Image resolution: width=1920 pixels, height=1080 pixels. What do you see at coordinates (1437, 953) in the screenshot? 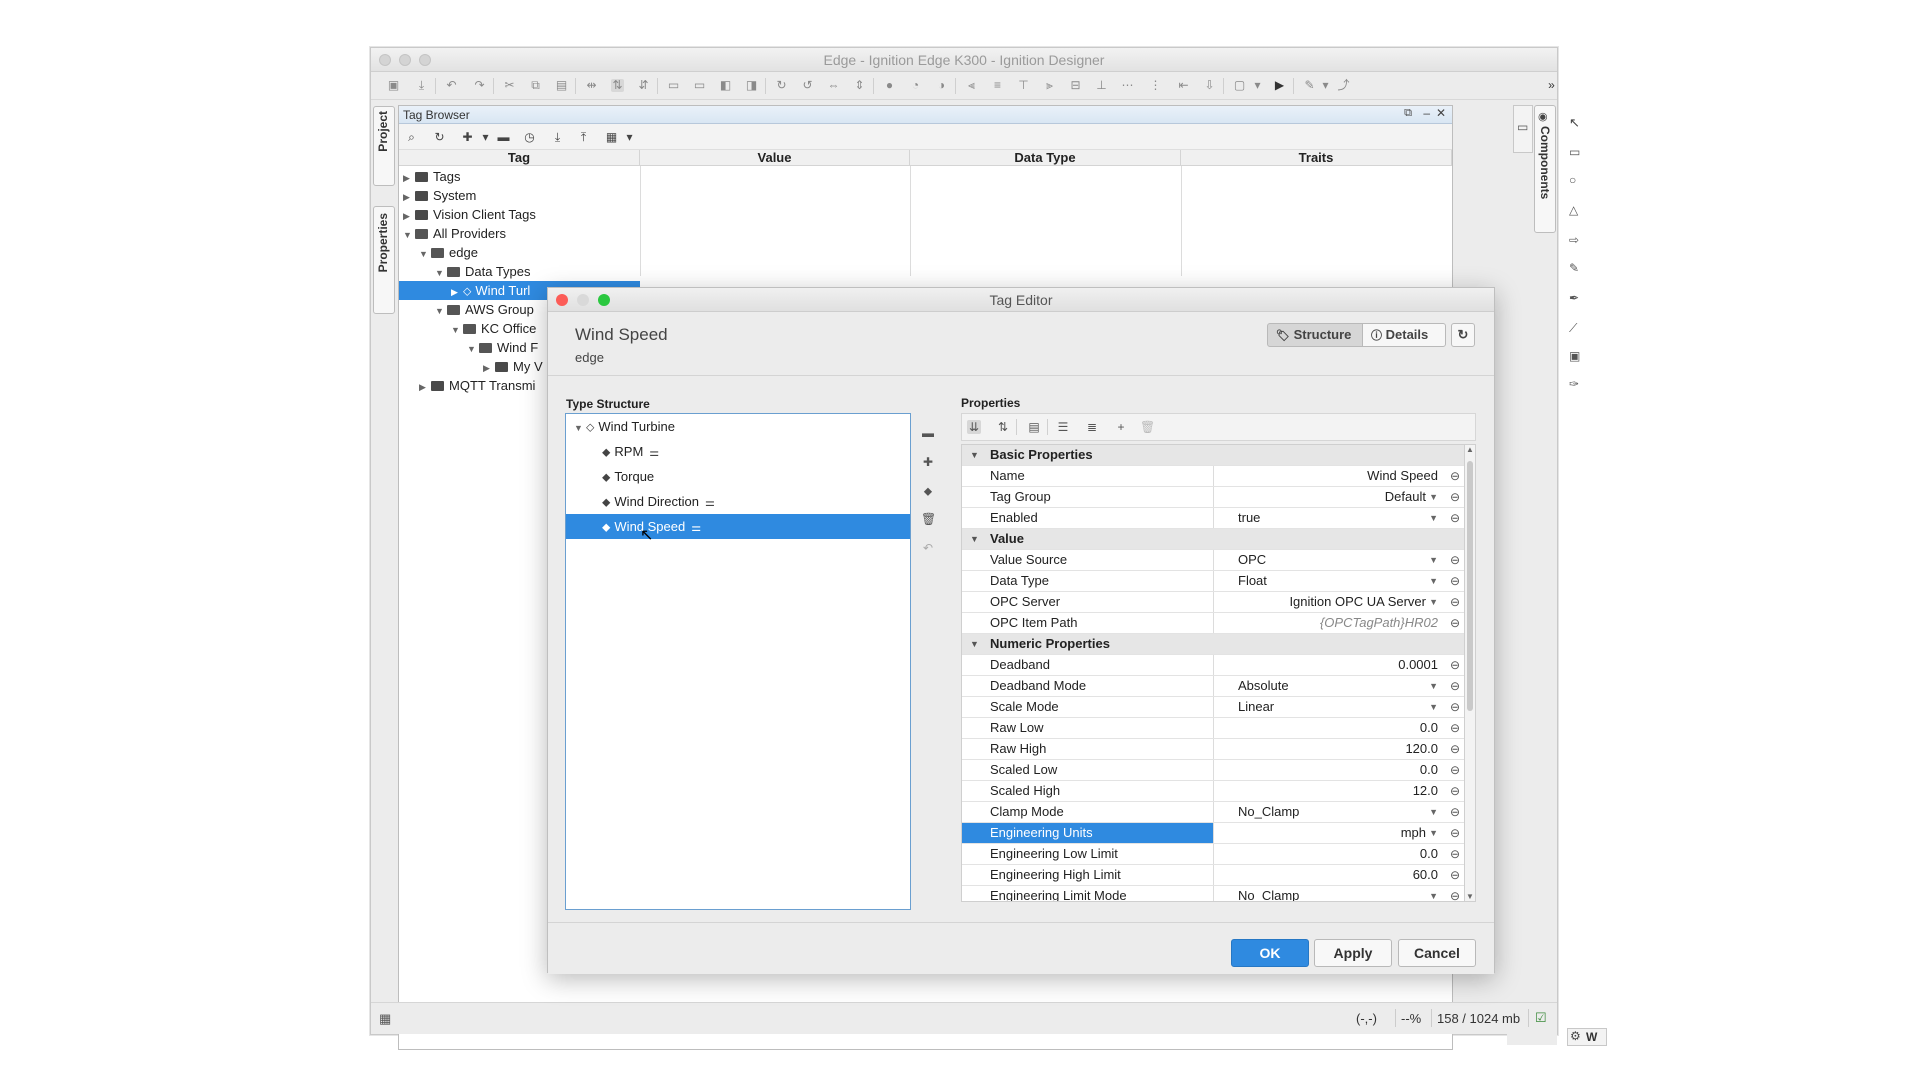
I see `cancel-button: Cancel` at bounding box center [1437, 953].